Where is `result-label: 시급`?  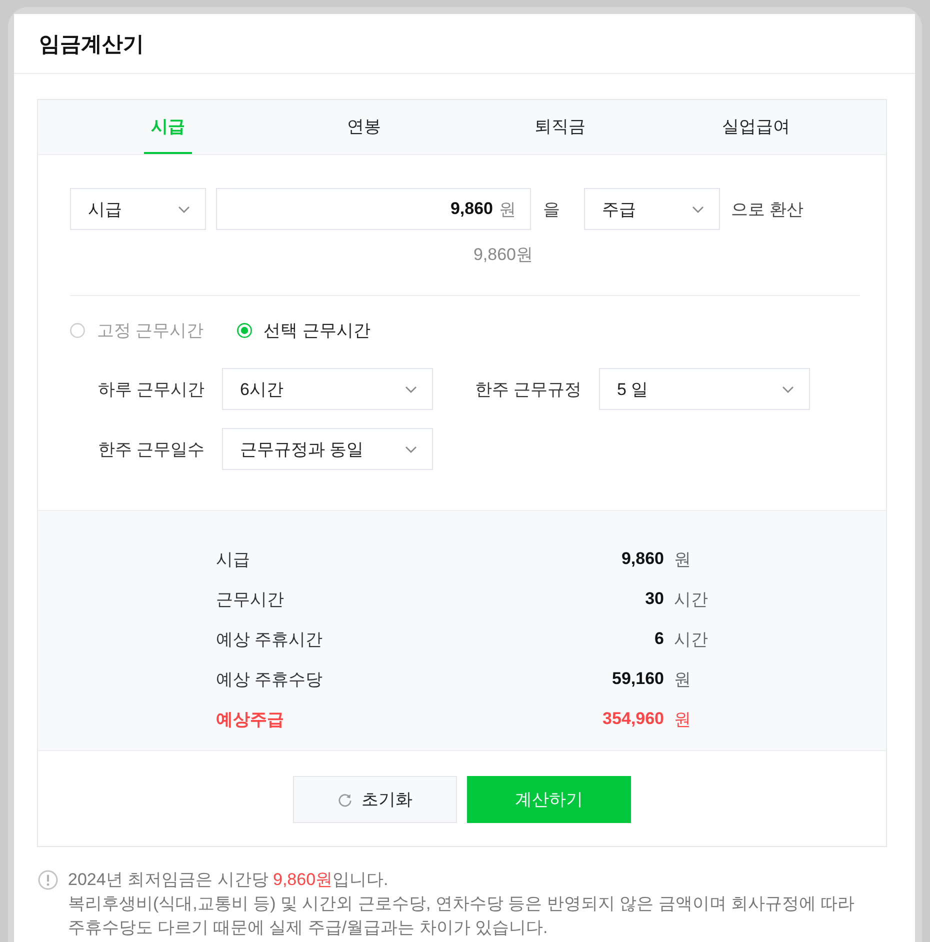 result-label: 시급 is located at coordinates (233, 559).